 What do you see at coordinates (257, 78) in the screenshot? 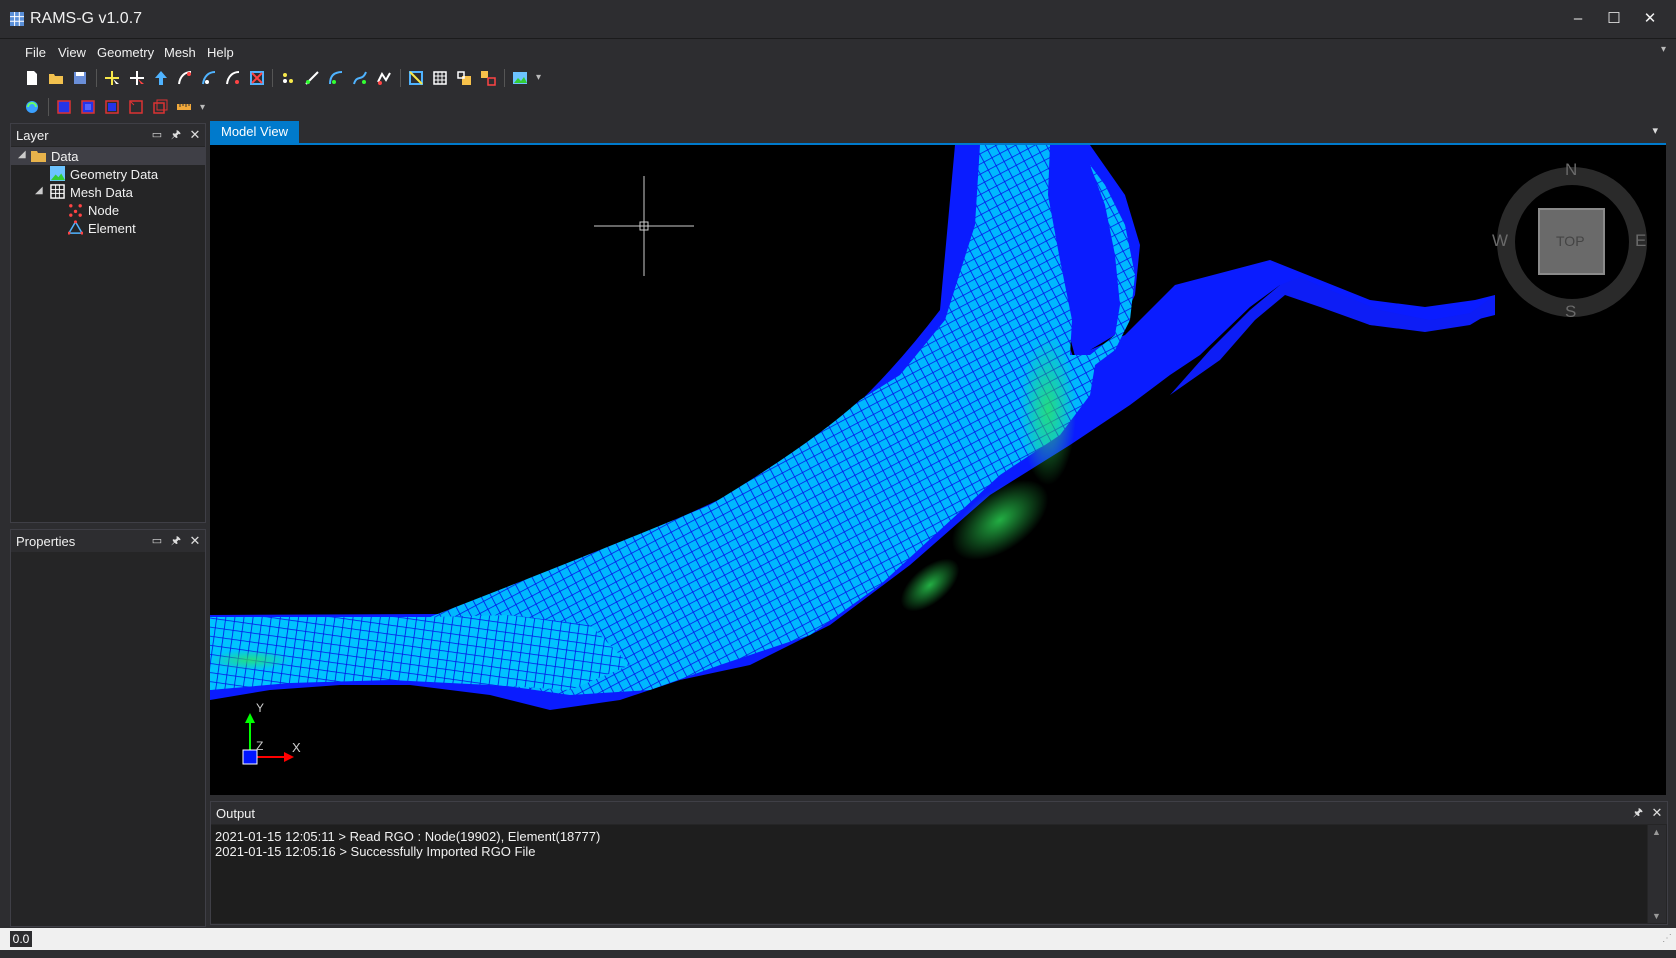
I see `delete-region-icon` at bounding box center [257, 78].